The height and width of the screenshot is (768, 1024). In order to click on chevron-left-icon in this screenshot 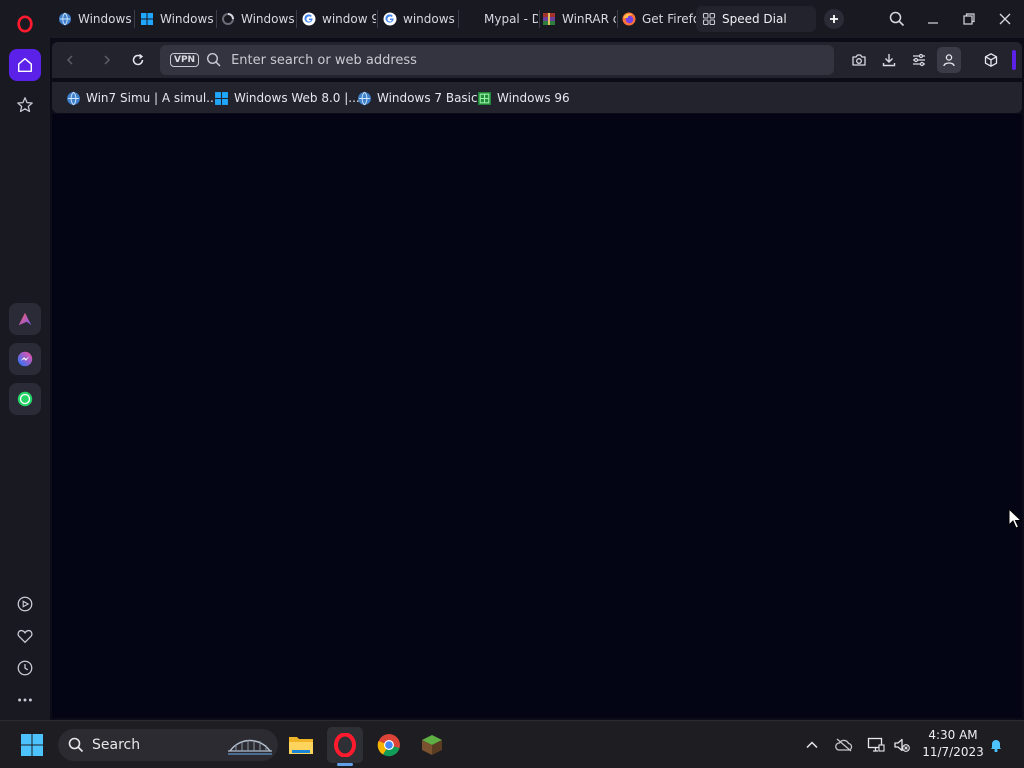, I will do `click(69, 60)`.